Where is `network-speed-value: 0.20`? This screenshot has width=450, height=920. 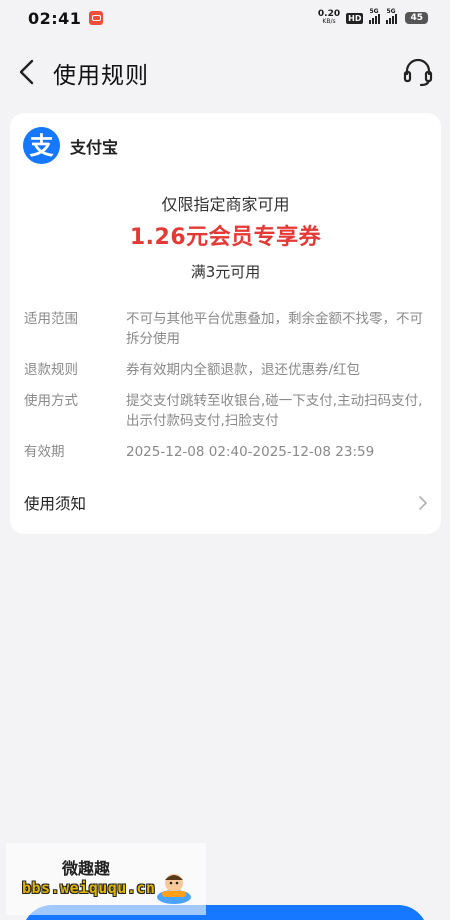 network-speed-value: 0.20 is located at coordinates (329, 14).